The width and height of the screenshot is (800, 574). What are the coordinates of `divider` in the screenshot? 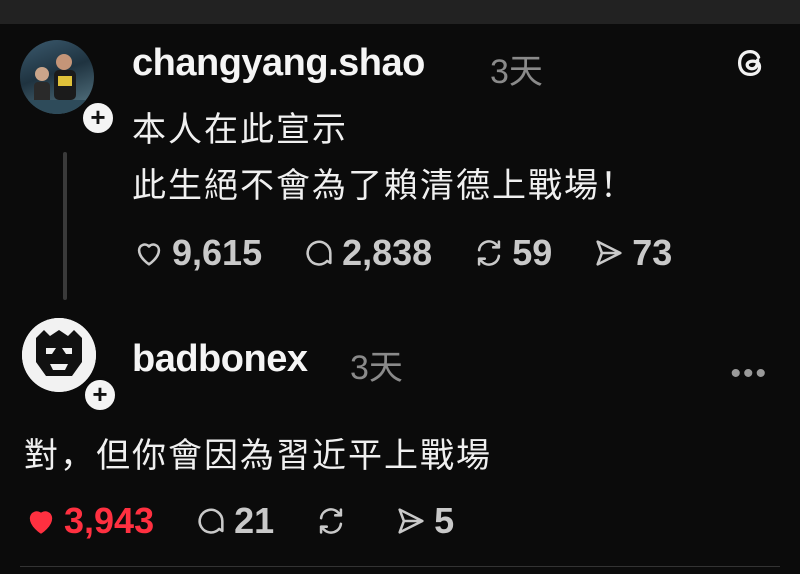 It's located at (400, 566).